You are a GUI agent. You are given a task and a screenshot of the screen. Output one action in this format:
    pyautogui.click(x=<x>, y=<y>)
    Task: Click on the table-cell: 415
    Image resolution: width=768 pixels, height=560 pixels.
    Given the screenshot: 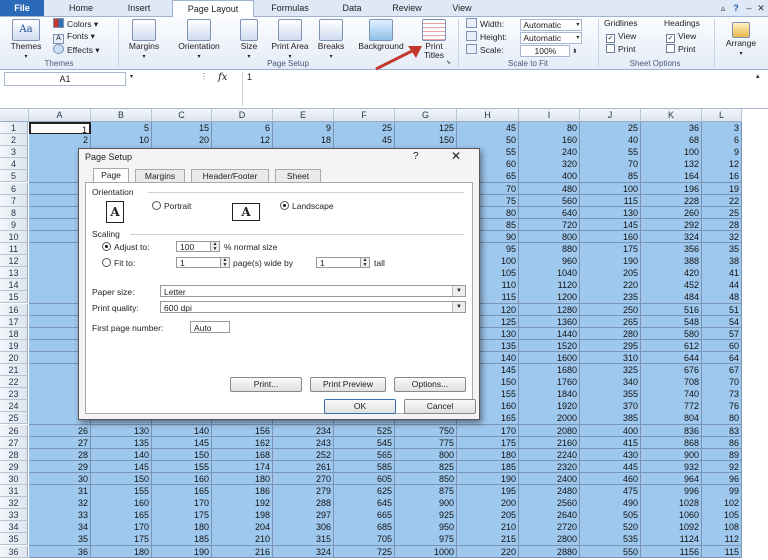 What is the action you would take?
    pyautogui.click(x=610, y=443)
    